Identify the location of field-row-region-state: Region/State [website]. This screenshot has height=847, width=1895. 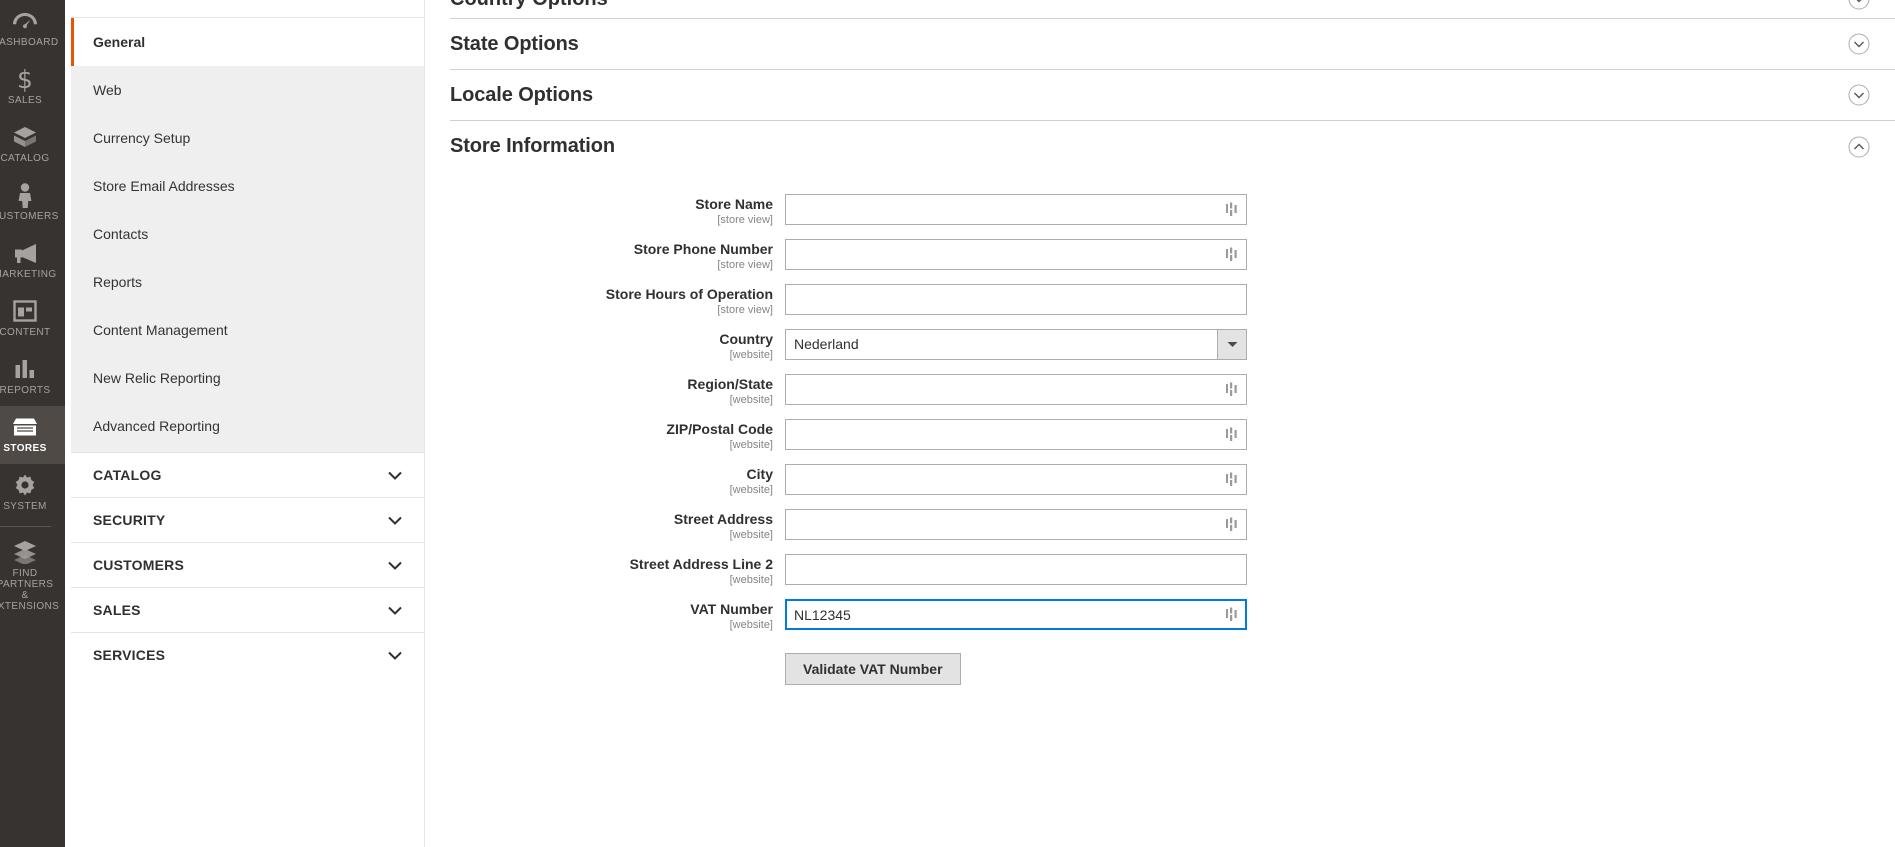
(1172, 390).